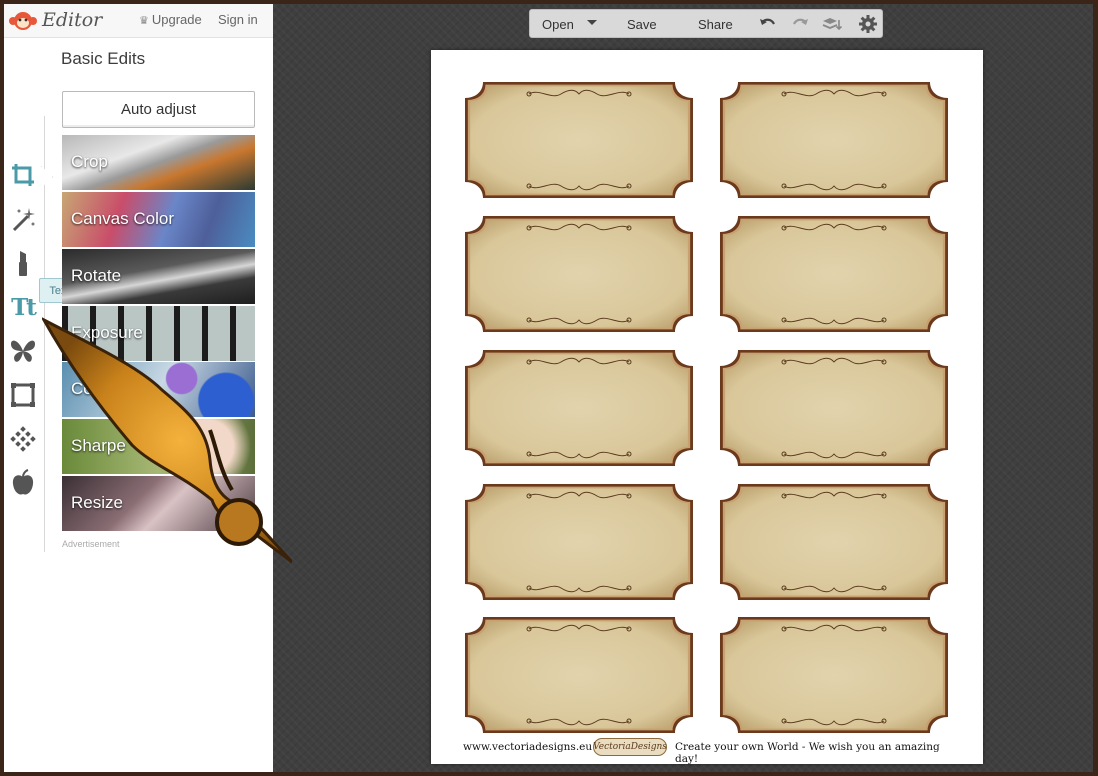 This screenshot has height=776, width=1098. What do you see at coordinates (592, 22) in the screenshot?
I see `open-dropdown-caret-icon` at bounding box center [592, 22].